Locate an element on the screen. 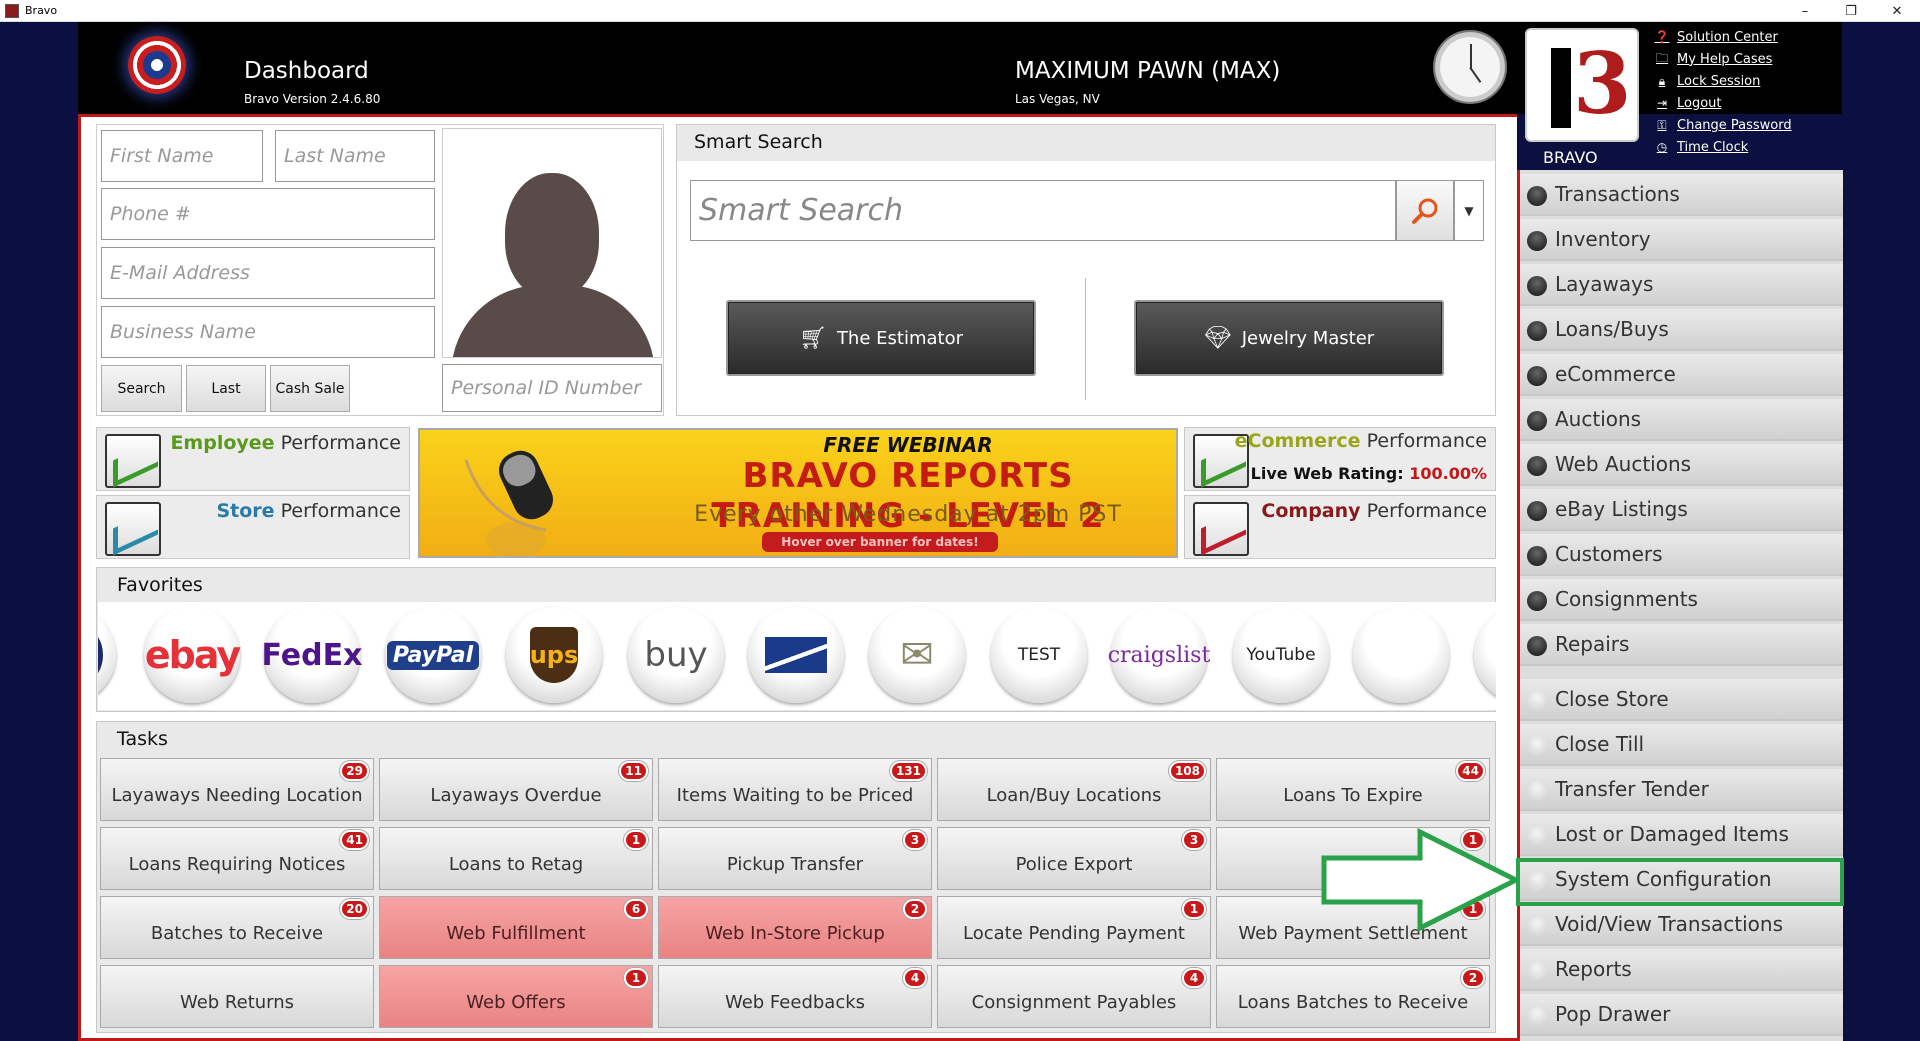 The image size is (1920, 1041). nav-item-label: Inventory is located at coordinates (1603, 239).